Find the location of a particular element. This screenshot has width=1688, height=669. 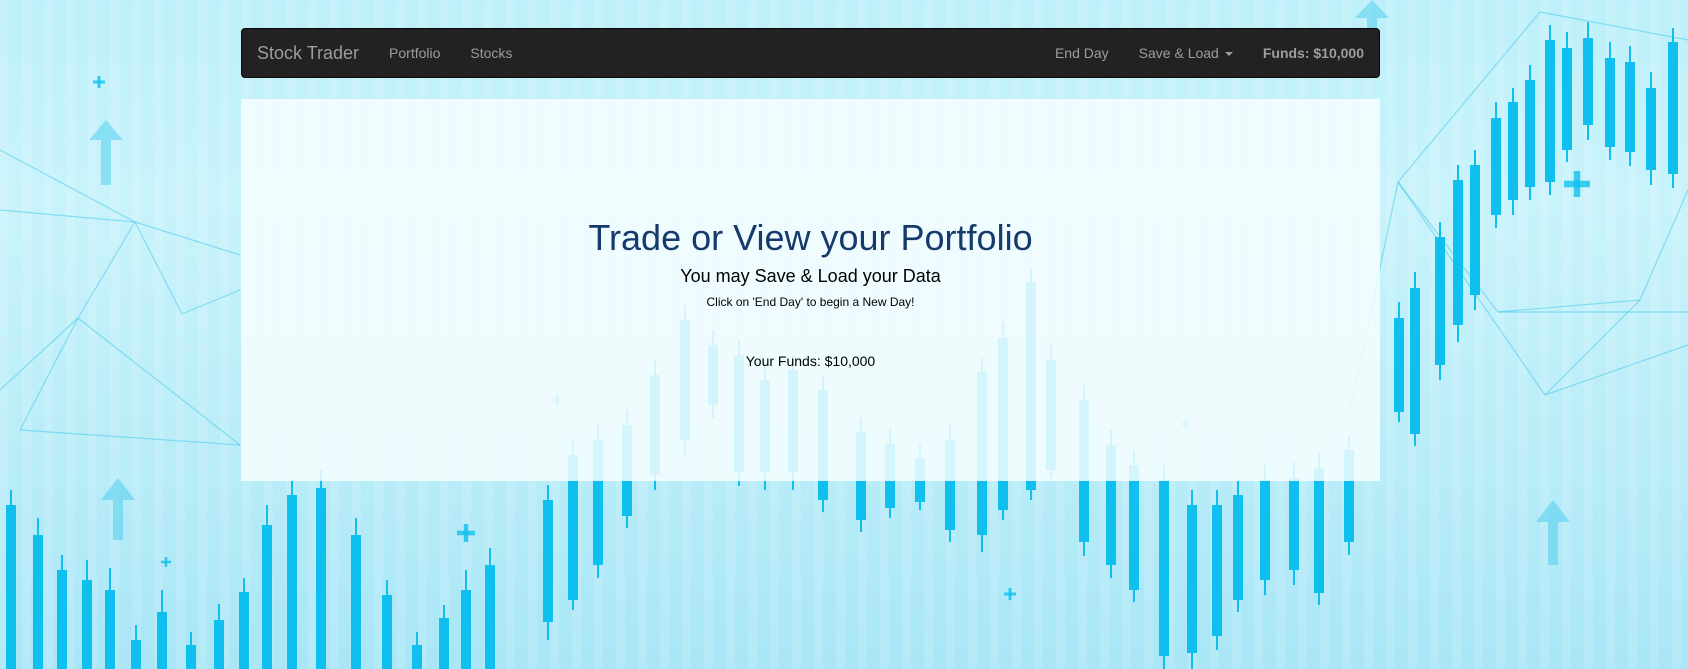

save-load-label: Save & Load is located at coordinates (1178, 53).